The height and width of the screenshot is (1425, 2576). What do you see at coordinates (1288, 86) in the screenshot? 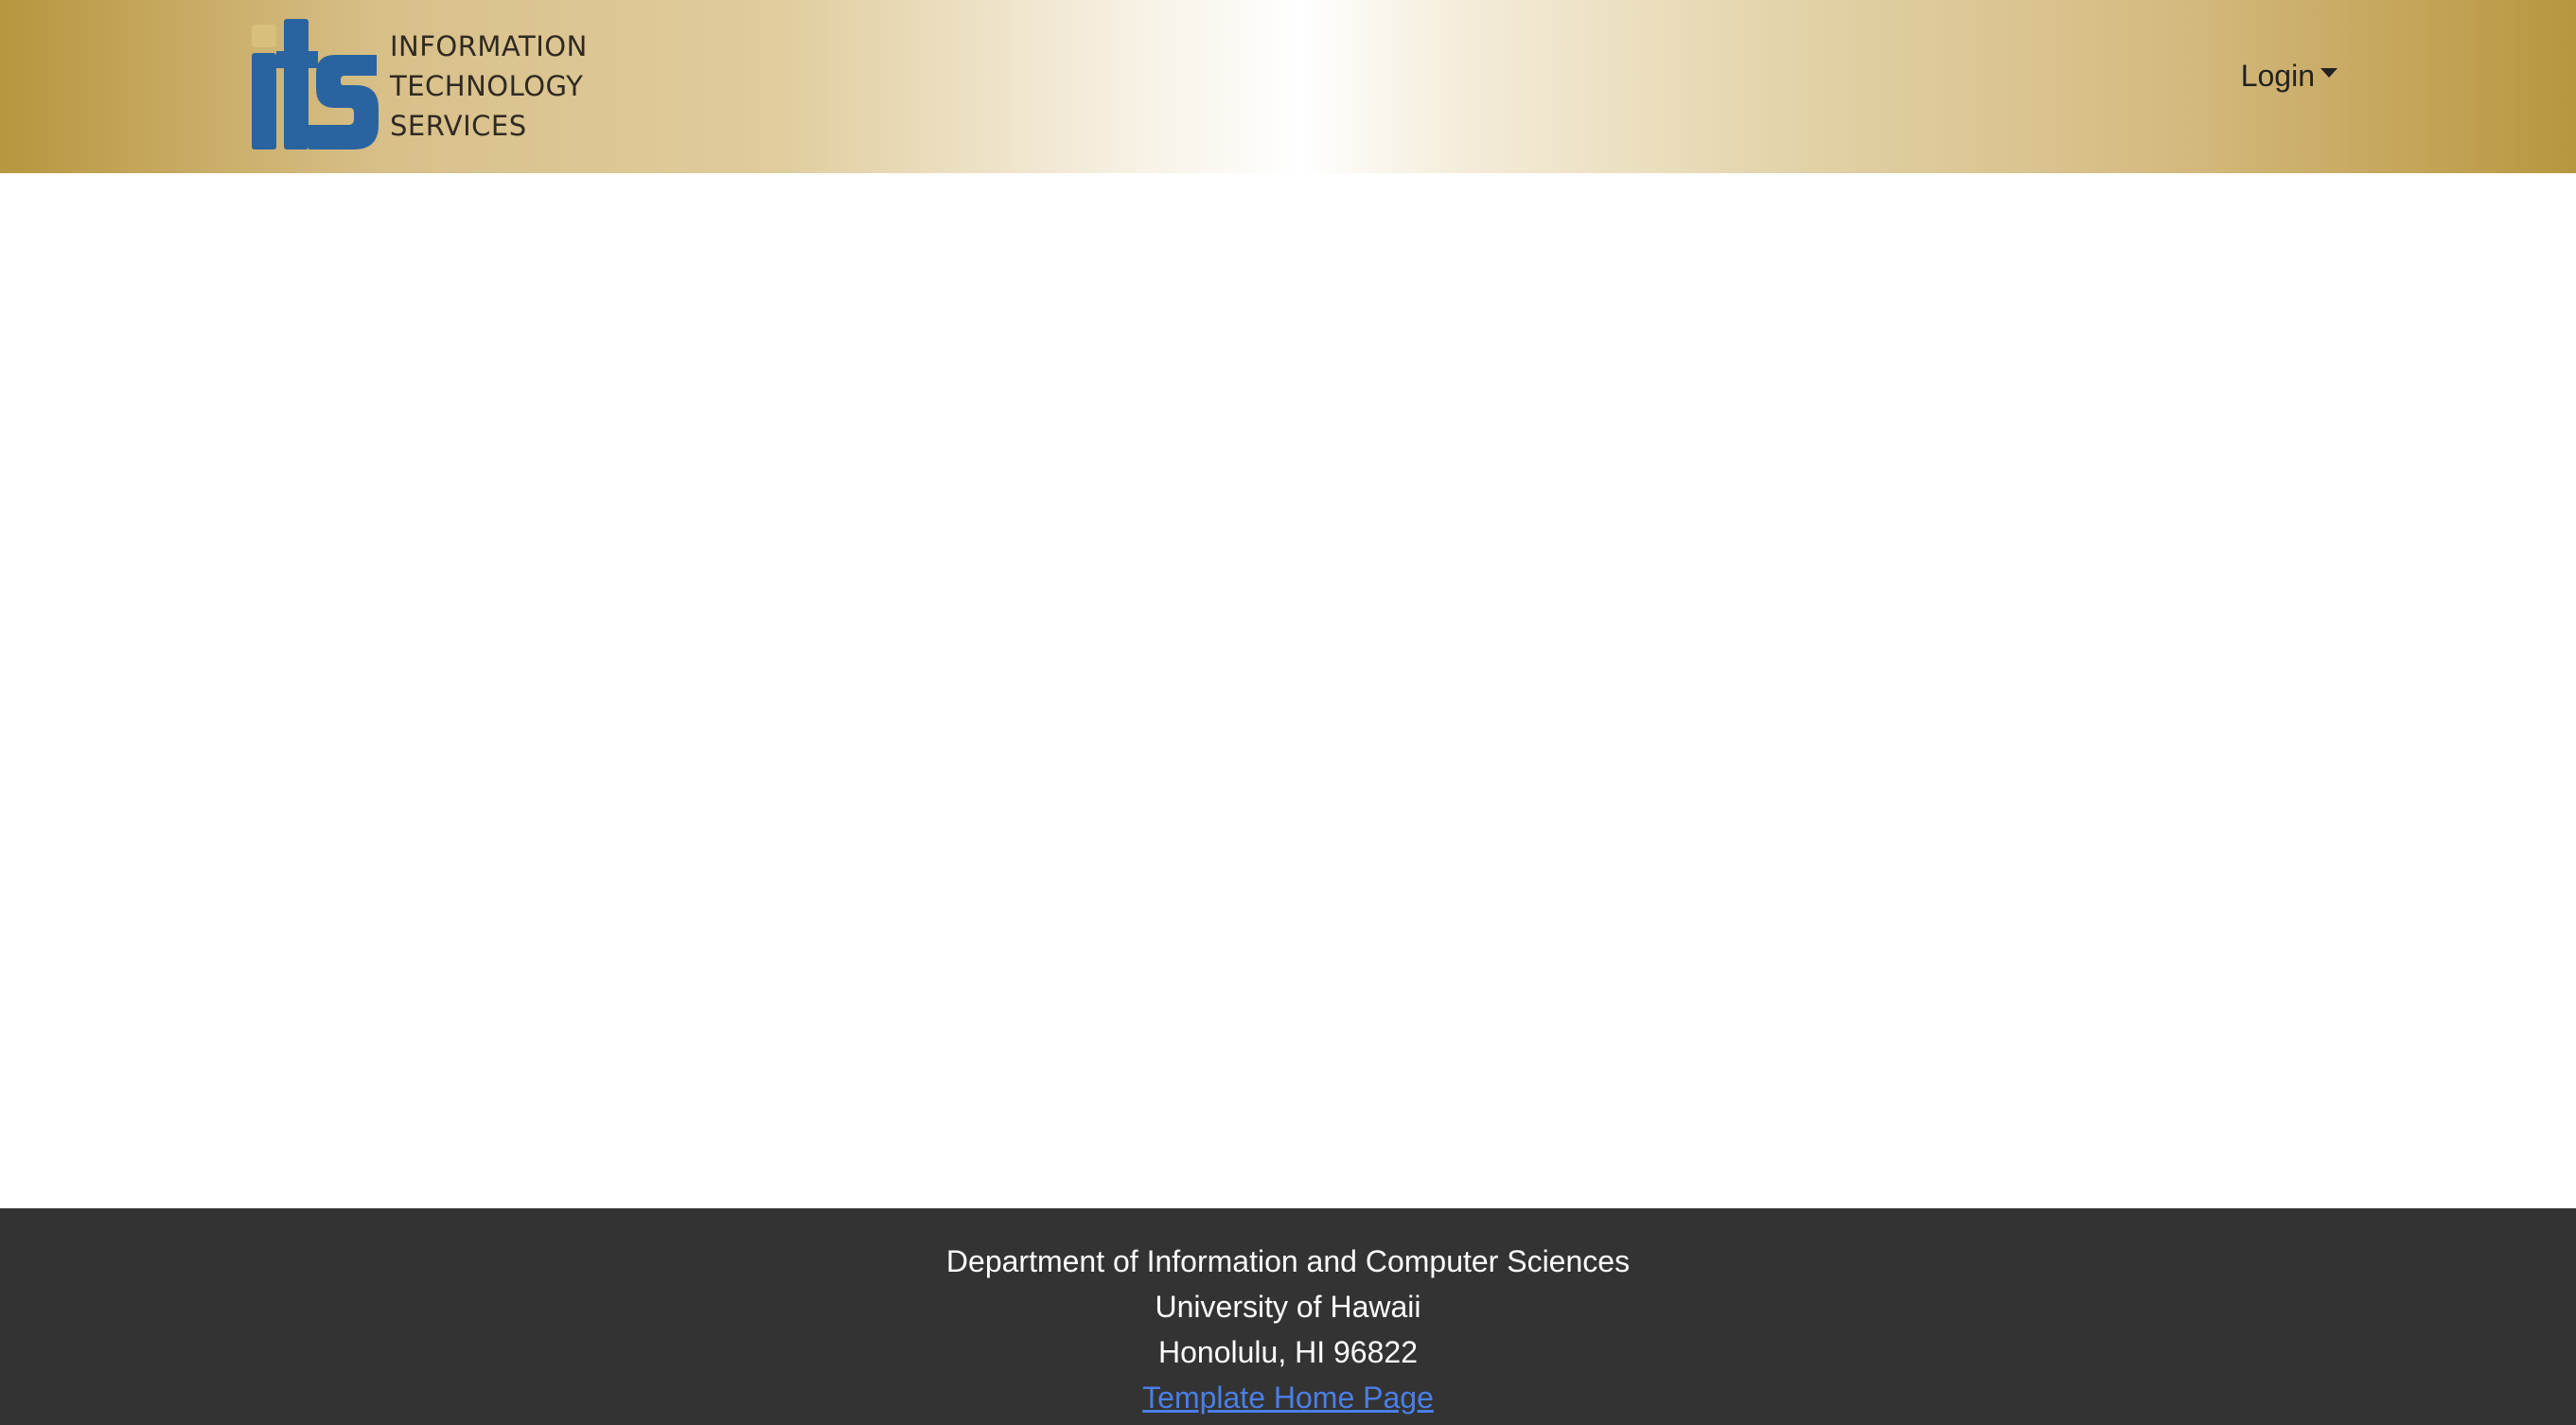
I see `top-navbar: INFORMATION TECHNOLOGY SERVICES Login` at bounding box center [1288, 86].